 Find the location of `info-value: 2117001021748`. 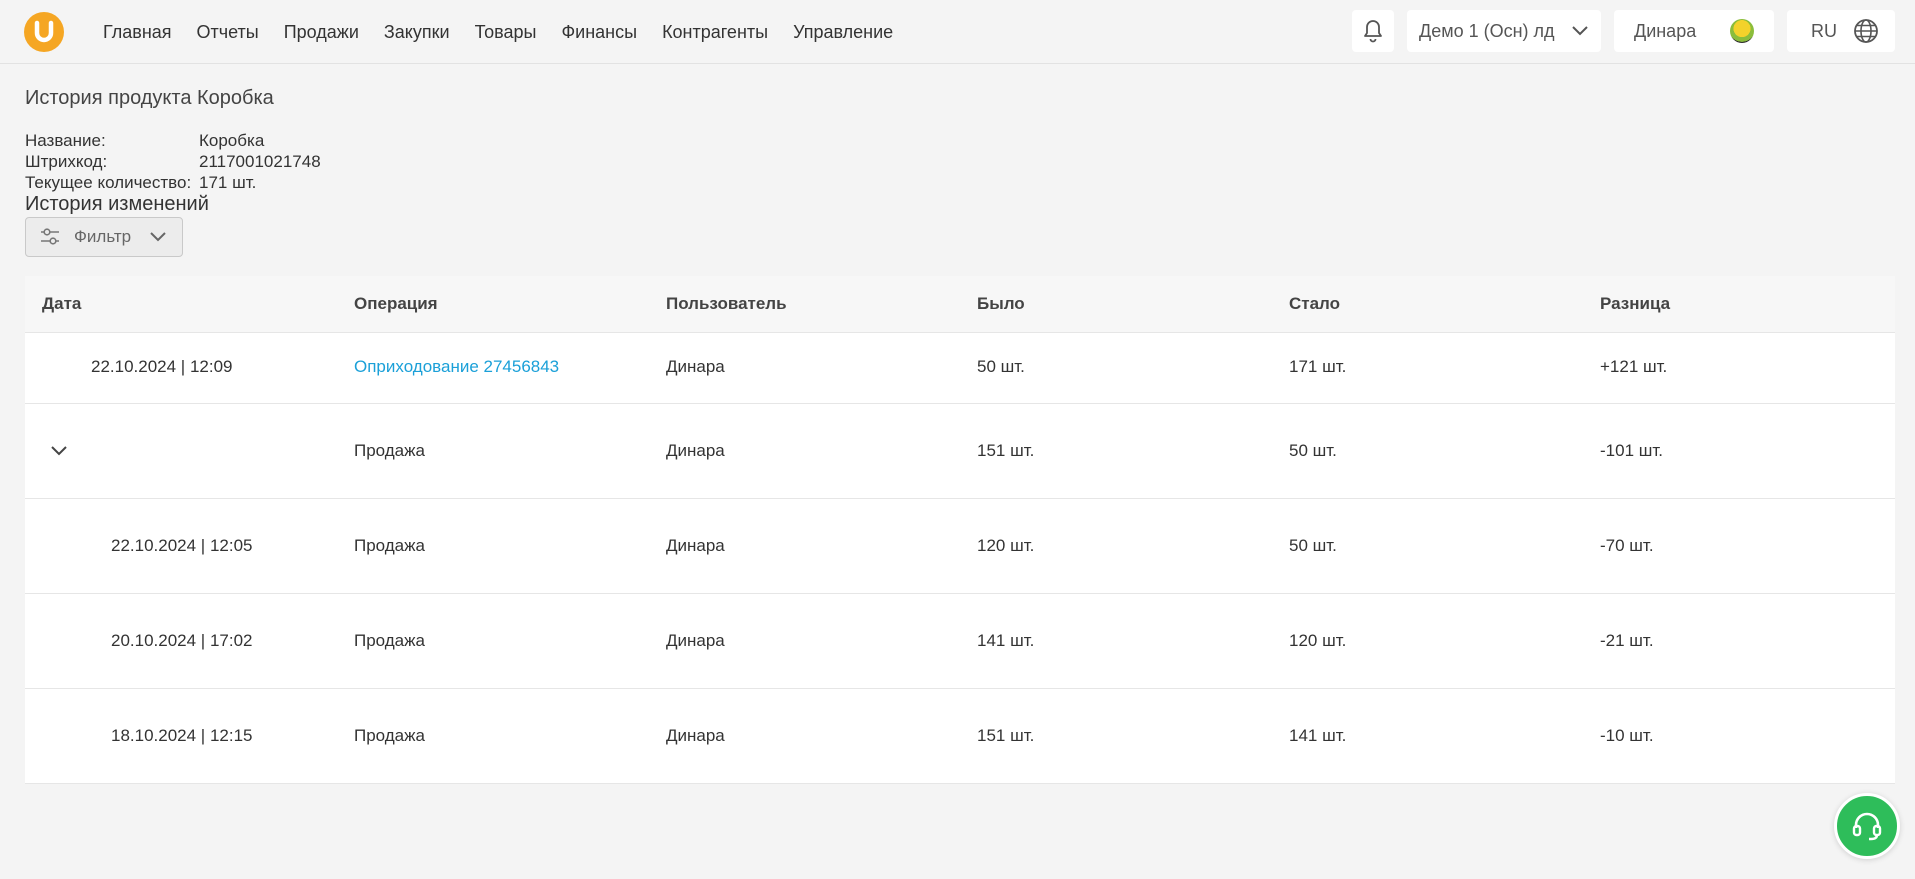

info-value: 2117001021748 is located at coordinates (260, 161).